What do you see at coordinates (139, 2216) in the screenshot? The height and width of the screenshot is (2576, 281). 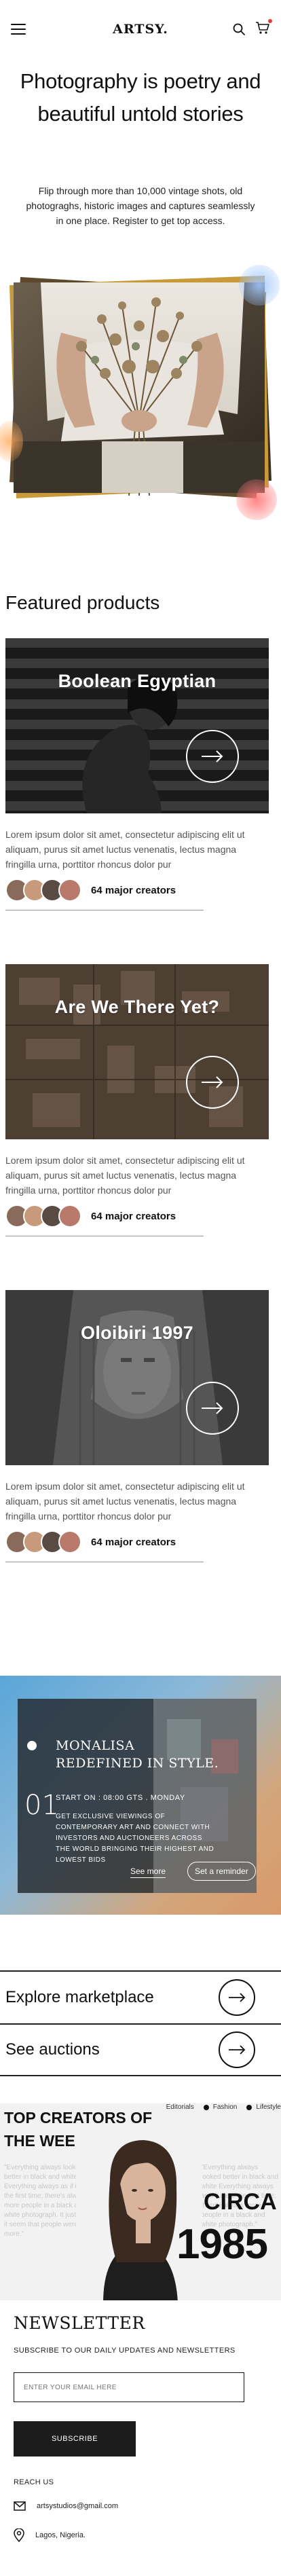 I see `creator-portrait` at bounding box center [139, 2216].